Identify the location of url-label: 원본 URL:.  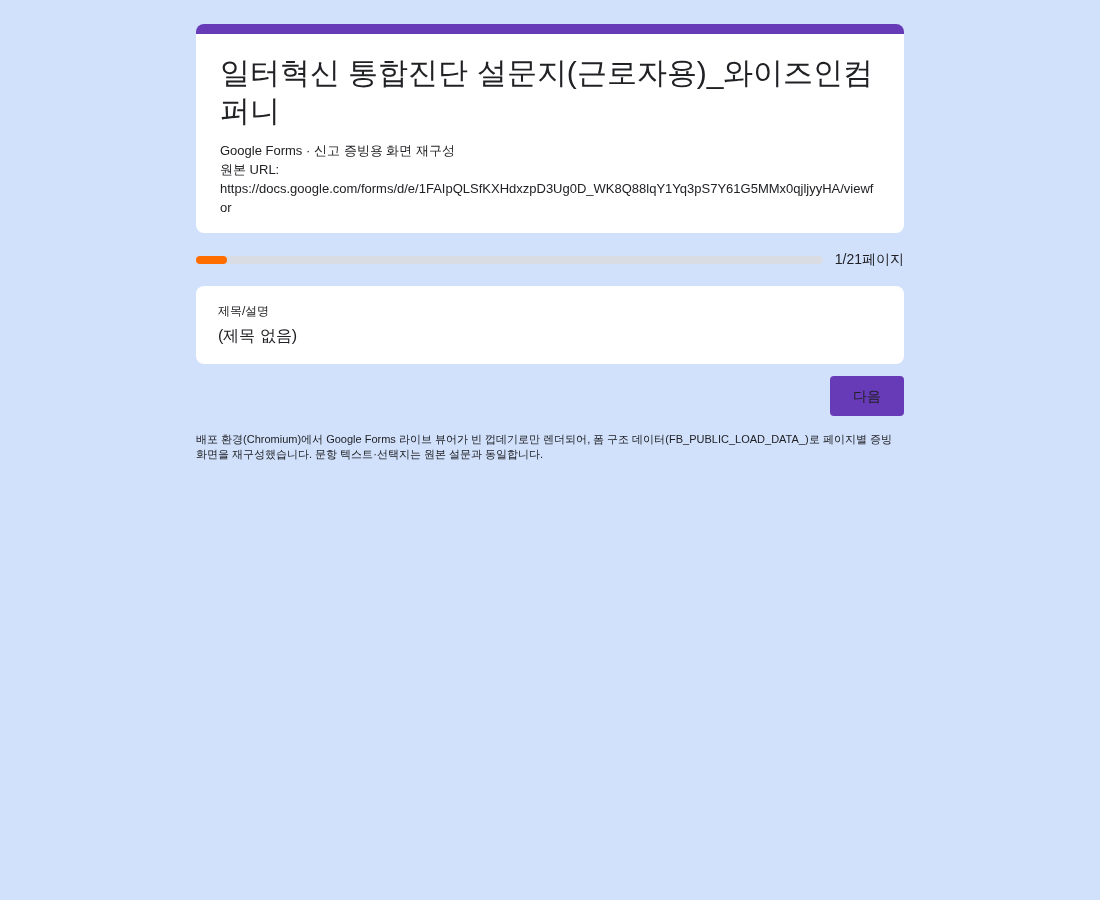
(250, 170).